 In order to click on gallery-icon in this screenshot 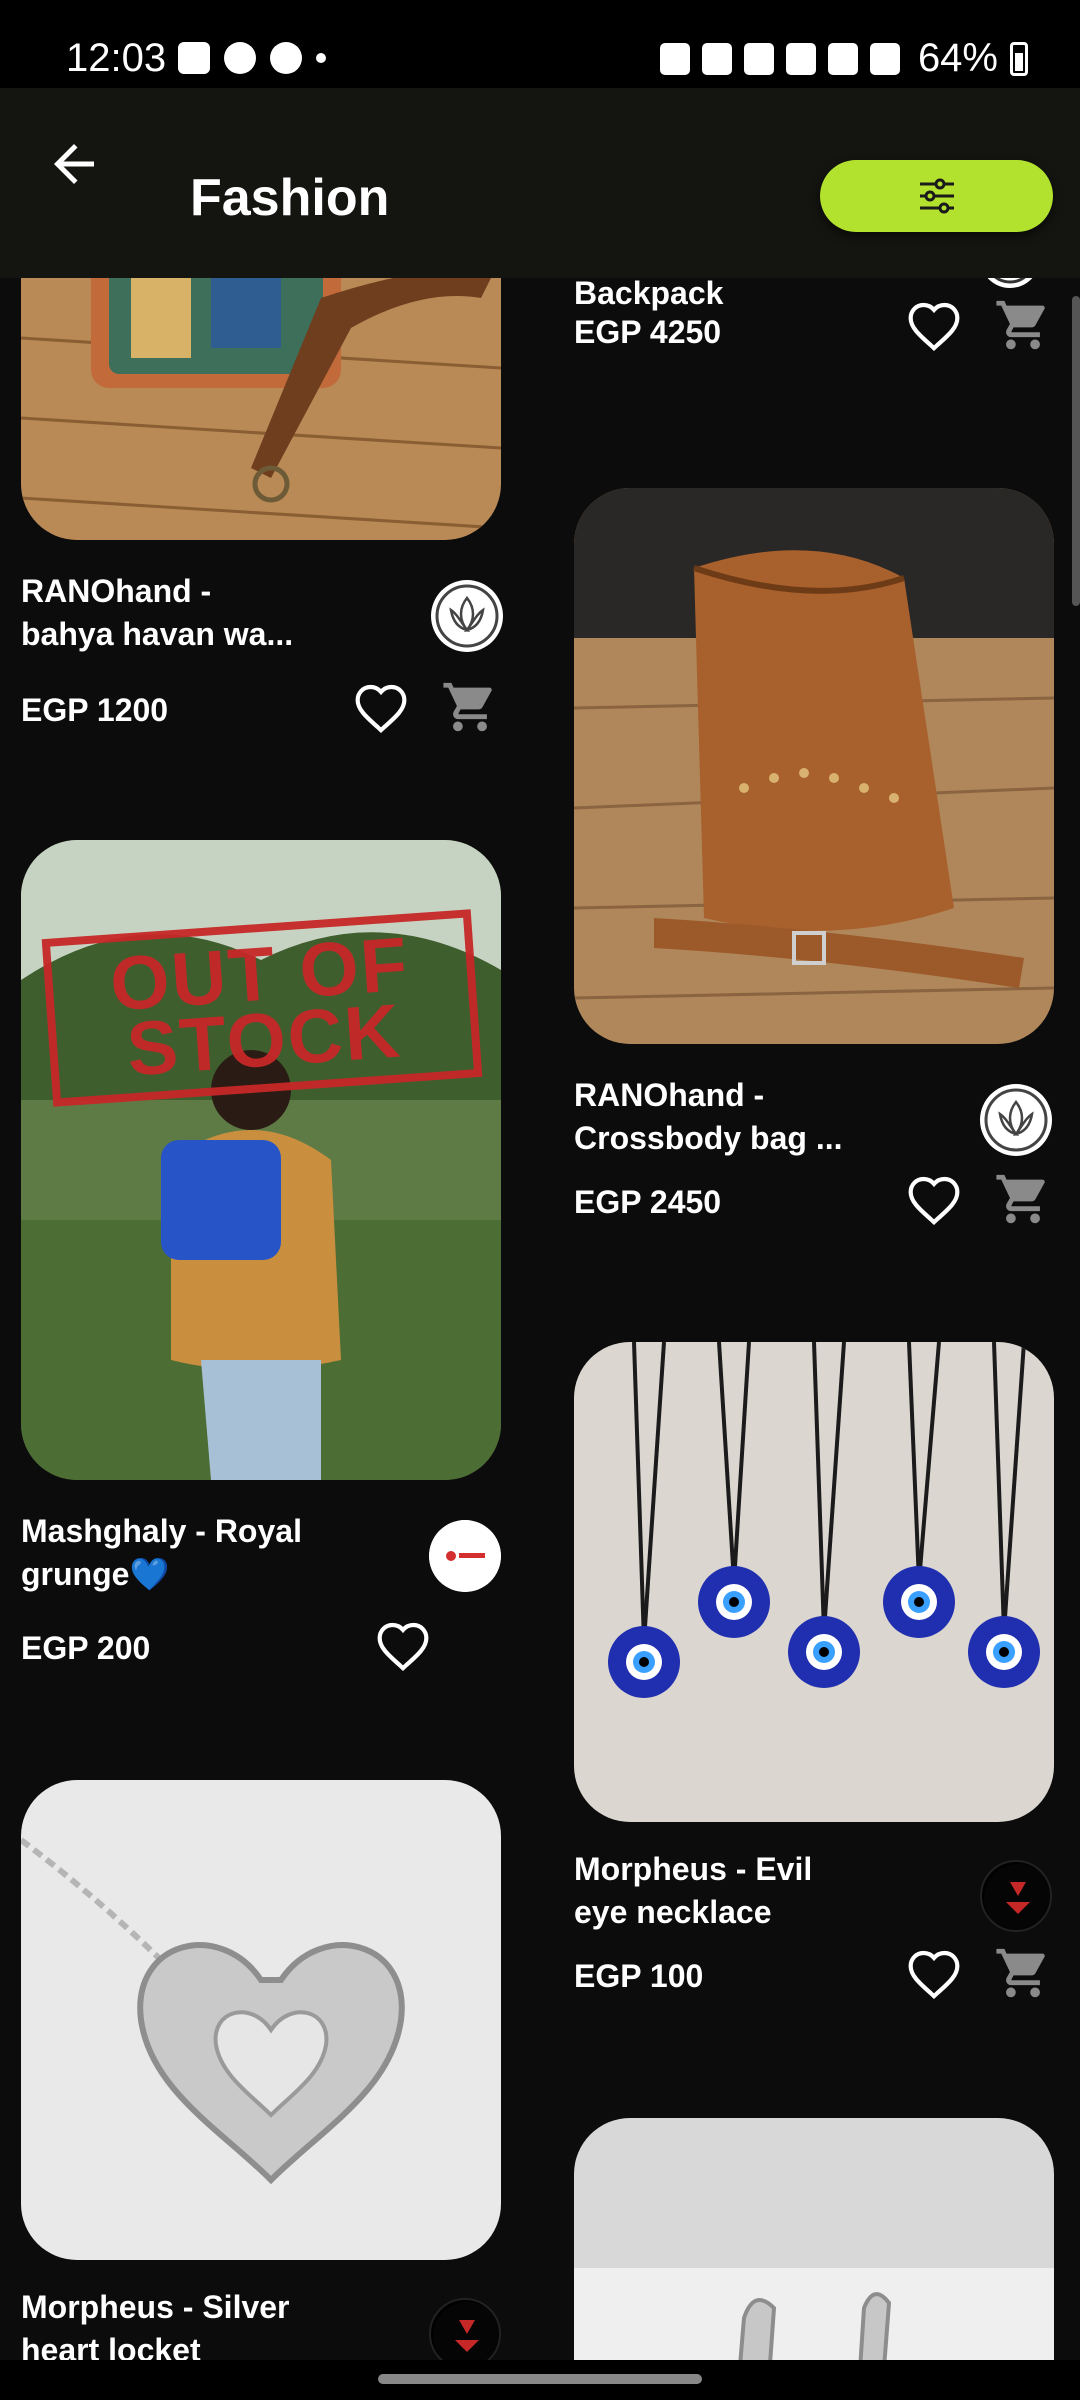, I will do `click(194, 58)`.